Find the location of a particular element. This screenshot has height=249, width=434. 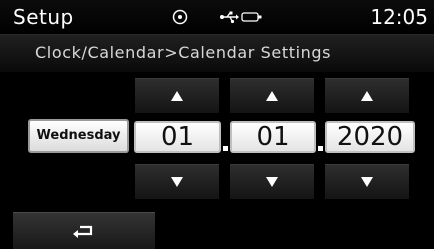

month-up-button is located at coordinates (177, 95).